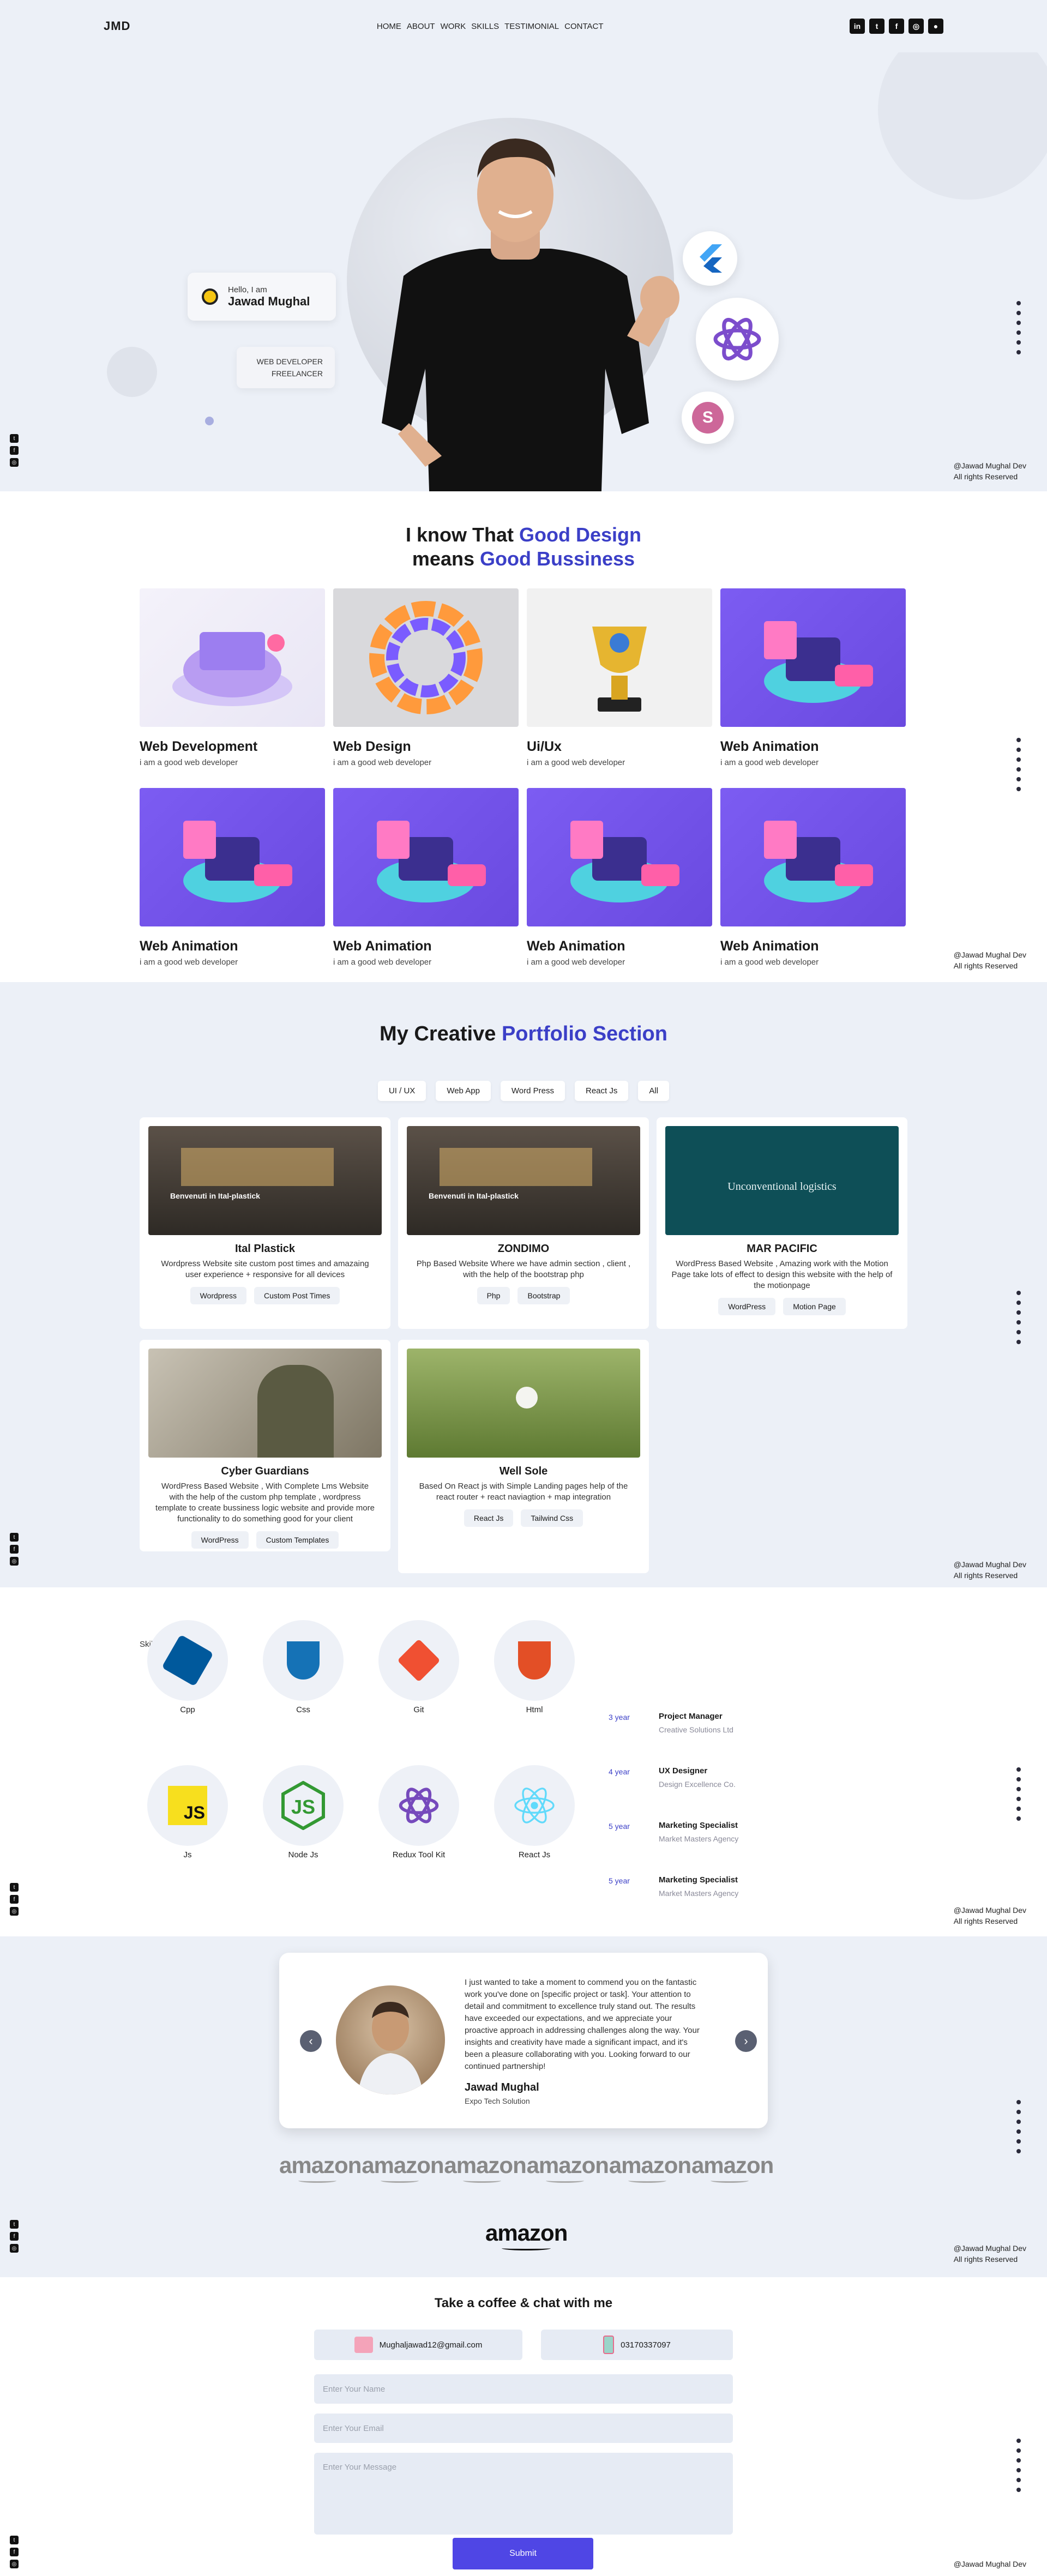 This screenshot has height=2576, width=1047. I want to click on filter-wordpress: Word Press, so click(532, 1091).